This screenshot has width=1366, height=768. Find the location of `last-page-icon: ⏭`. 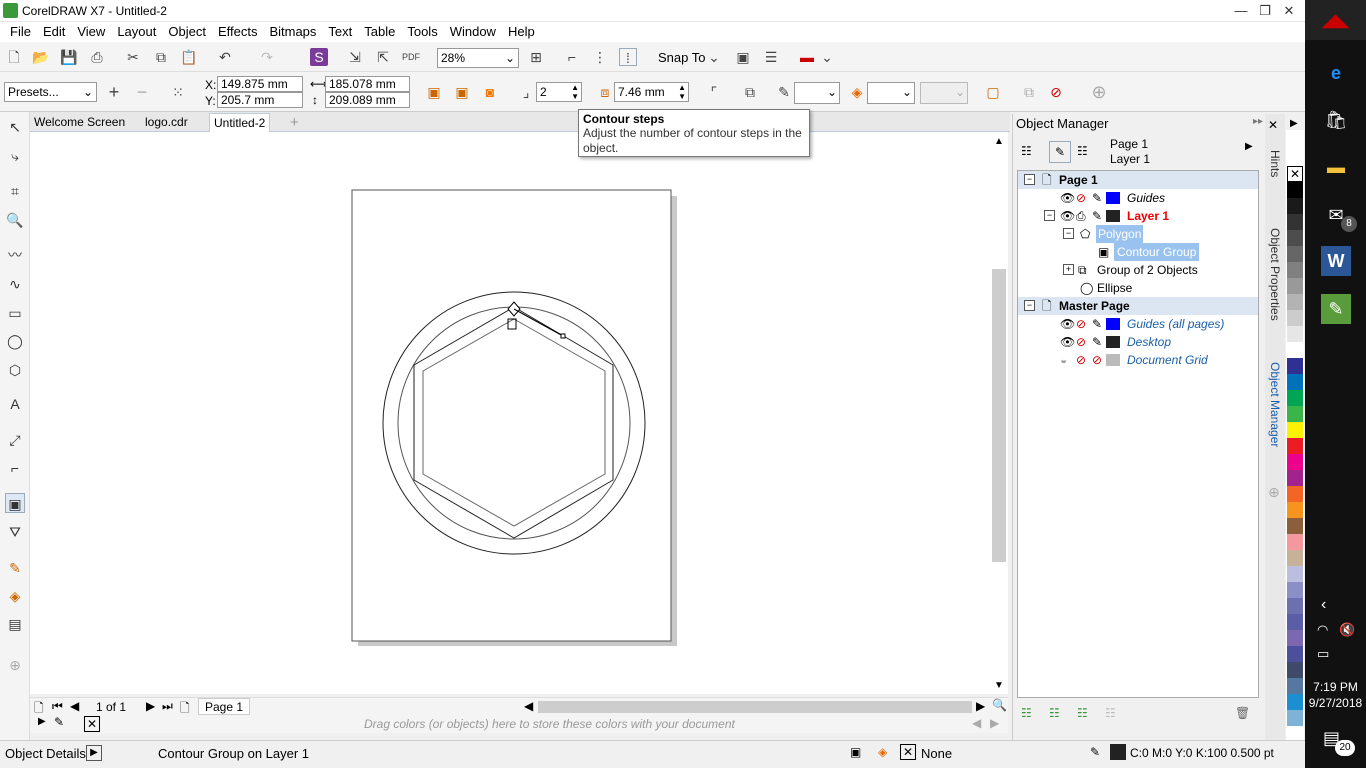

last-page-icon: ⏭ is located at coordinates (167, 706).